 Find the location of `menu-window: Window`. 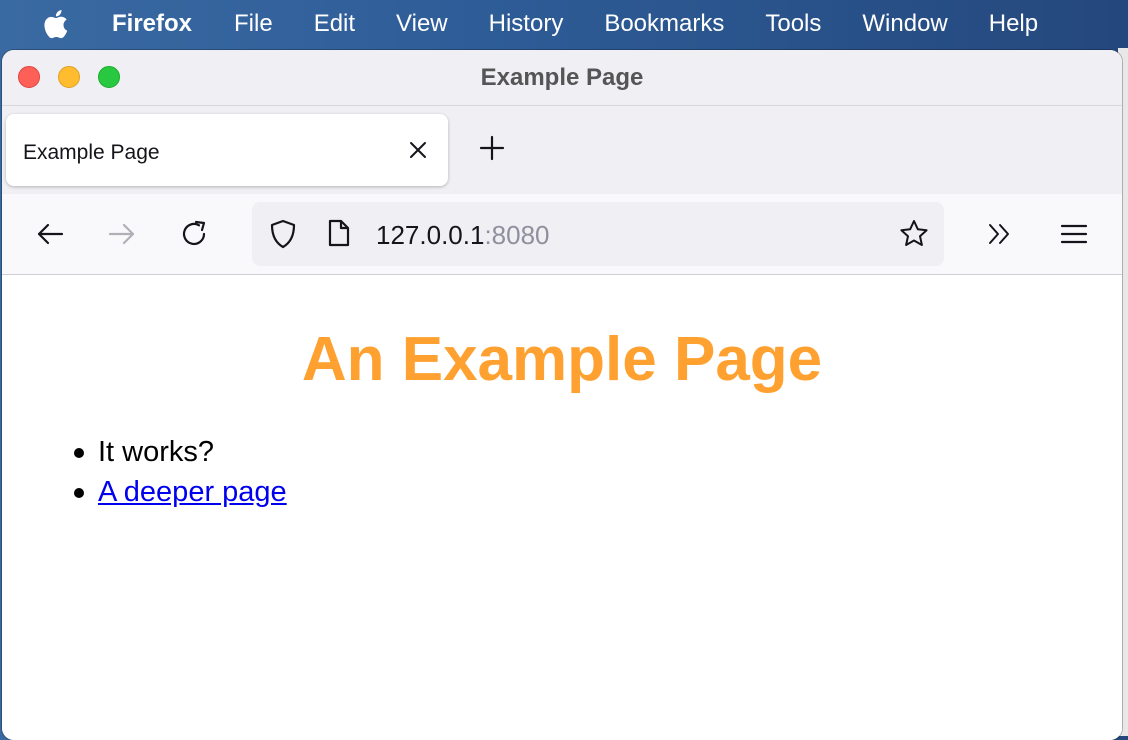

menu-window: Window is located at coordinates (904, 24).